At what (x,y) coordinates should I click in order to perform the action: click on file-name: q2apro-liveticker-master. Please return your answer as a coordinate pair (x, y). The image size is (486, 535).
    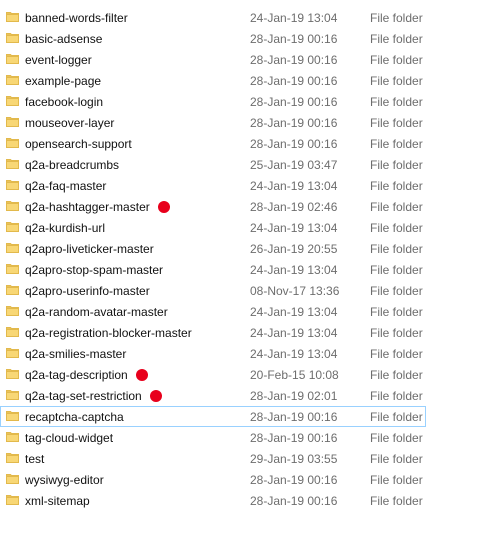
    Looking at the image, I should click on (89, 249).